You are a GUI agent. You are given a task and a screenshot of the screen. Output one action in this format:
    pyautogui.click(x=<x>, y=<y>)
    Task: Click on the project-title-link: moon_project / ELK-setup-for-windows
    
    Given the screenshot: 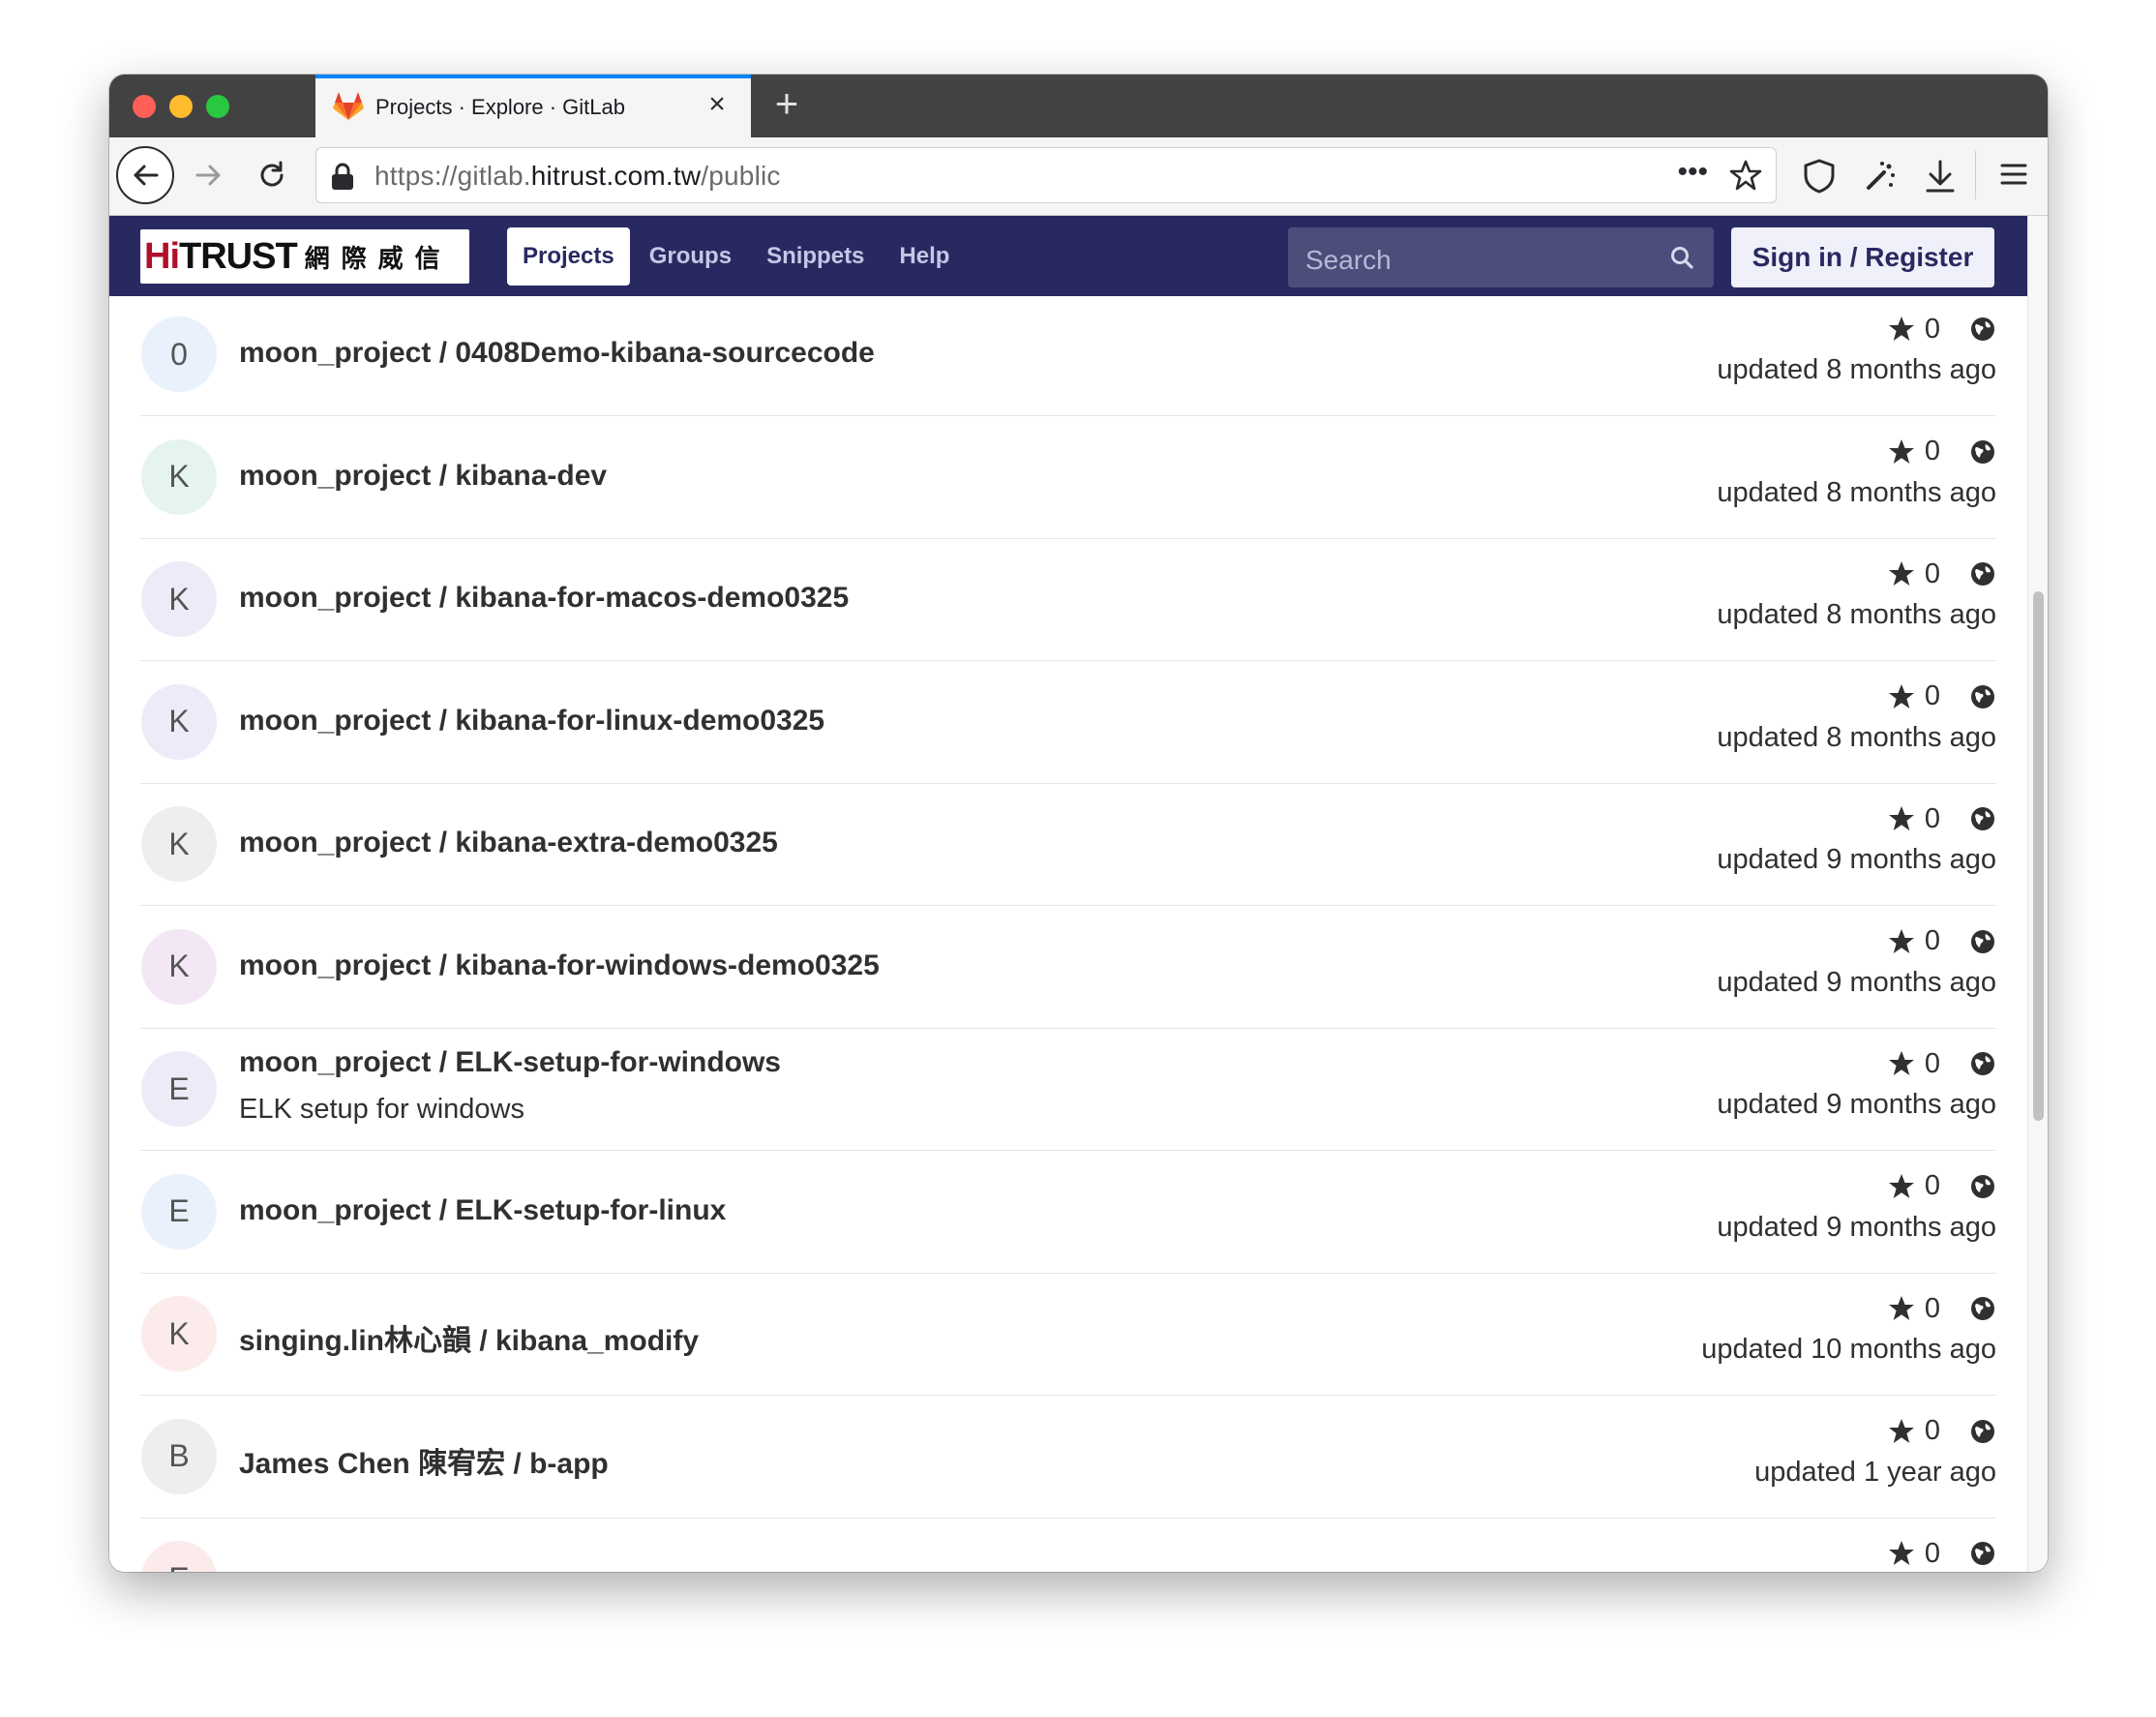 What is the action you would take?
    pyautogui.click(x=510, y=1062)
    